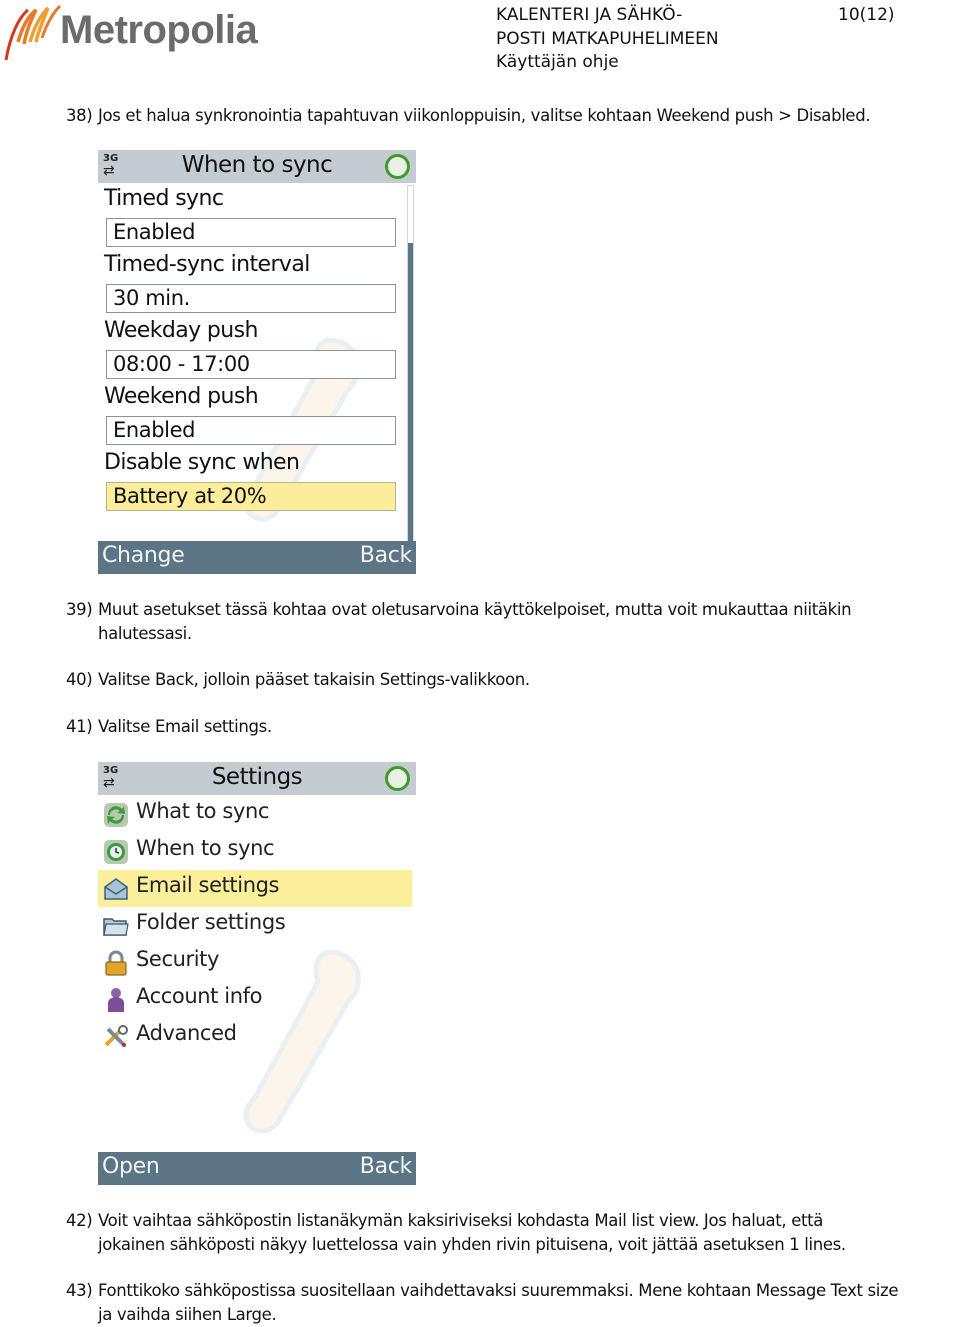 The image size is (960, 1327). What do you see at coordinates (185, 726) in the screenshot?
I see `step-text: Valitse Email settings.` at bounding box center [185, 726].